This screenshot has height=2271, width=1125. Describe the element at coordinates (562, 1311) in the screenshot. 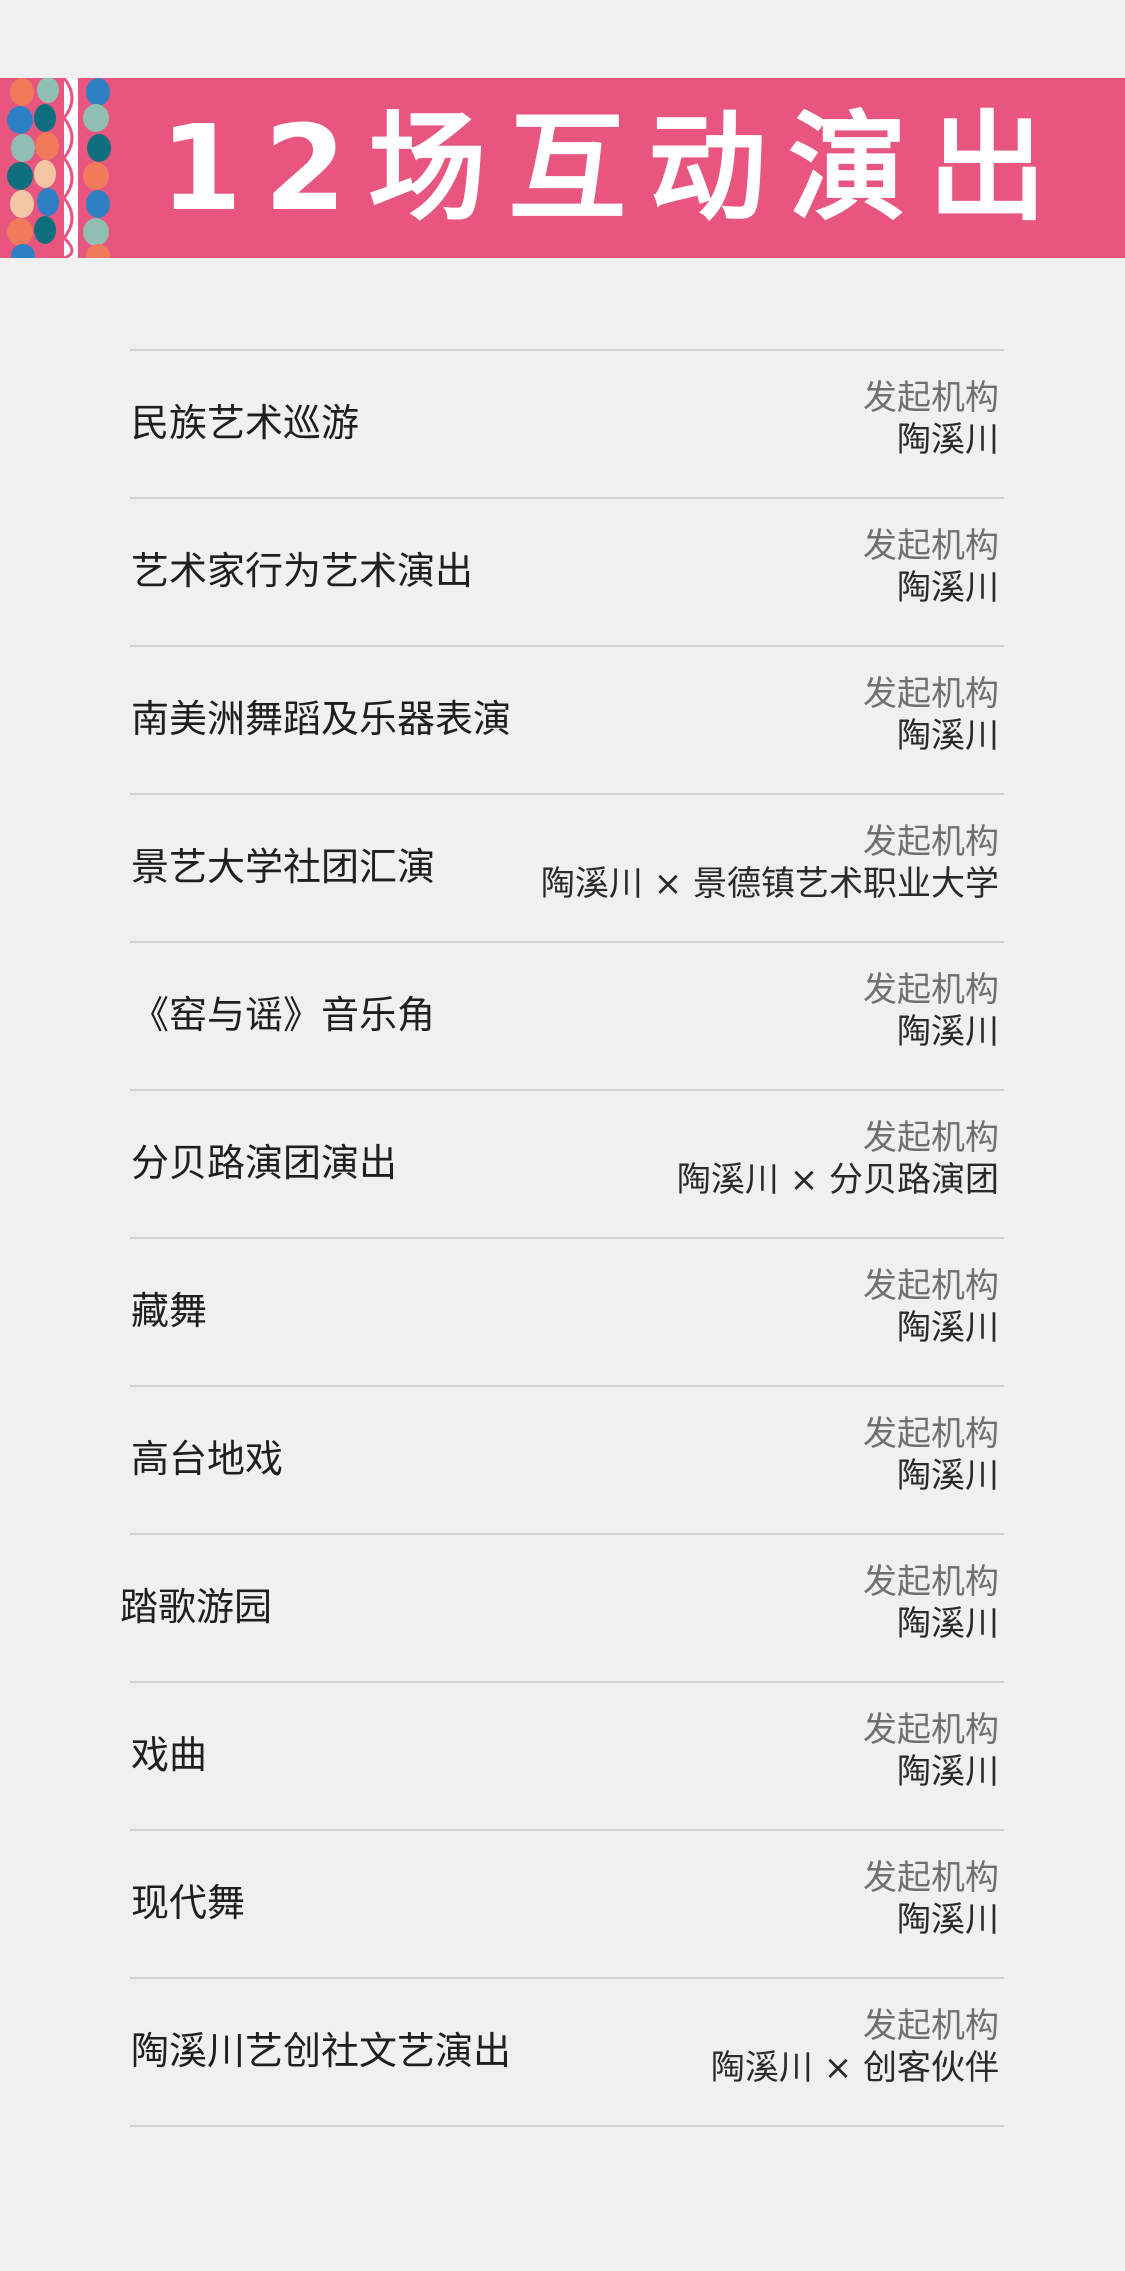

I see `list-item: 藏舞 发起机构 陶溪川` at that location.